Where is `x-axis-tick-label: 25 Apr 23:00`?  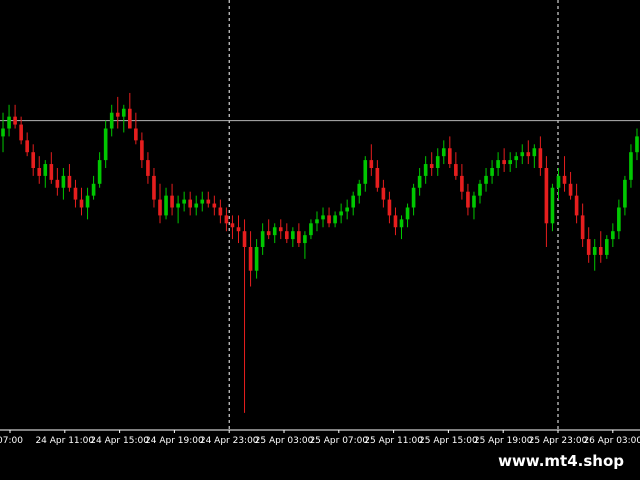 x-axis-tick-label: 25 Apr 23:00 is located at coordinates (558, 441).